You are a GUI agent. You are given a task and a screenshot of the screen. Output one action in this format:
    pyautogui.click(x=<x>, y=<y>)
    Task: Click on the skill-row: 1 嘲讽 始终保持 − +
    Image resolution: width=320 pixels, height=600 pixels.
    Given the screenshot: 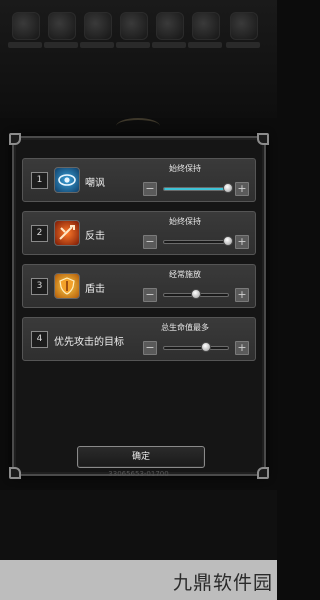 What is the action you would take?
    pyautogui.click(x=139, y=180)
    